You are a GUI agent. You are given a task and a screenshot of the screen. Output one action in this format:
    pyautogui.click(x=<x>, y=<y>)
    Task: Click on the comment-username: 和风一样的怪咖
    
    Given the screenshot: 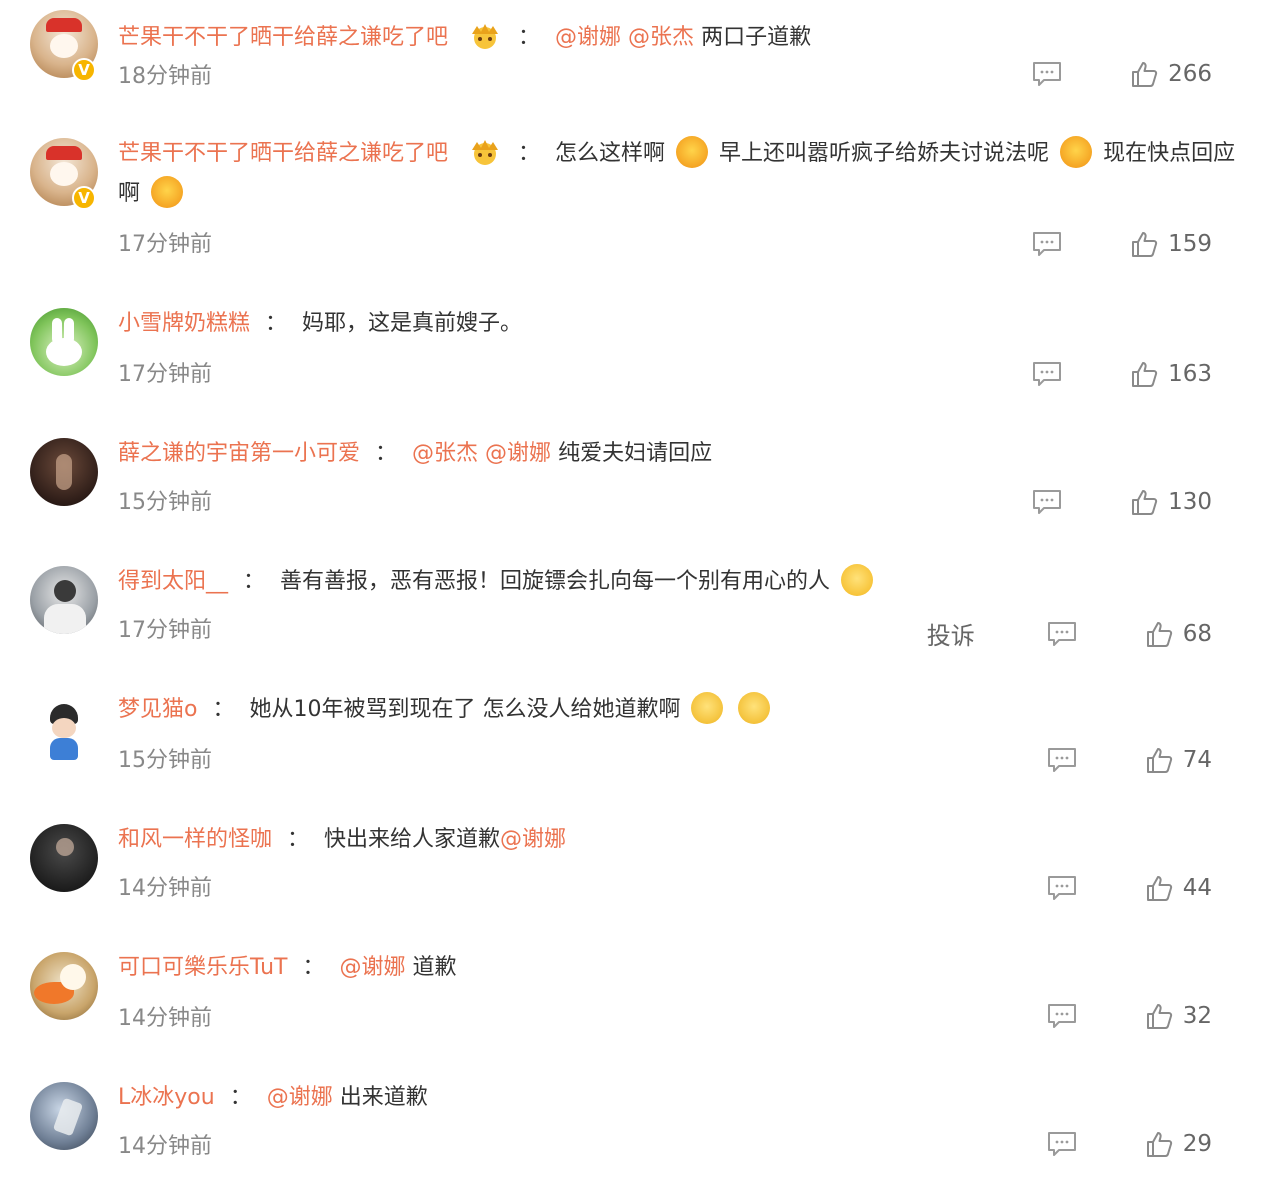 What is the action you would take?
    pyautogui.click(x=195, y=839)
    